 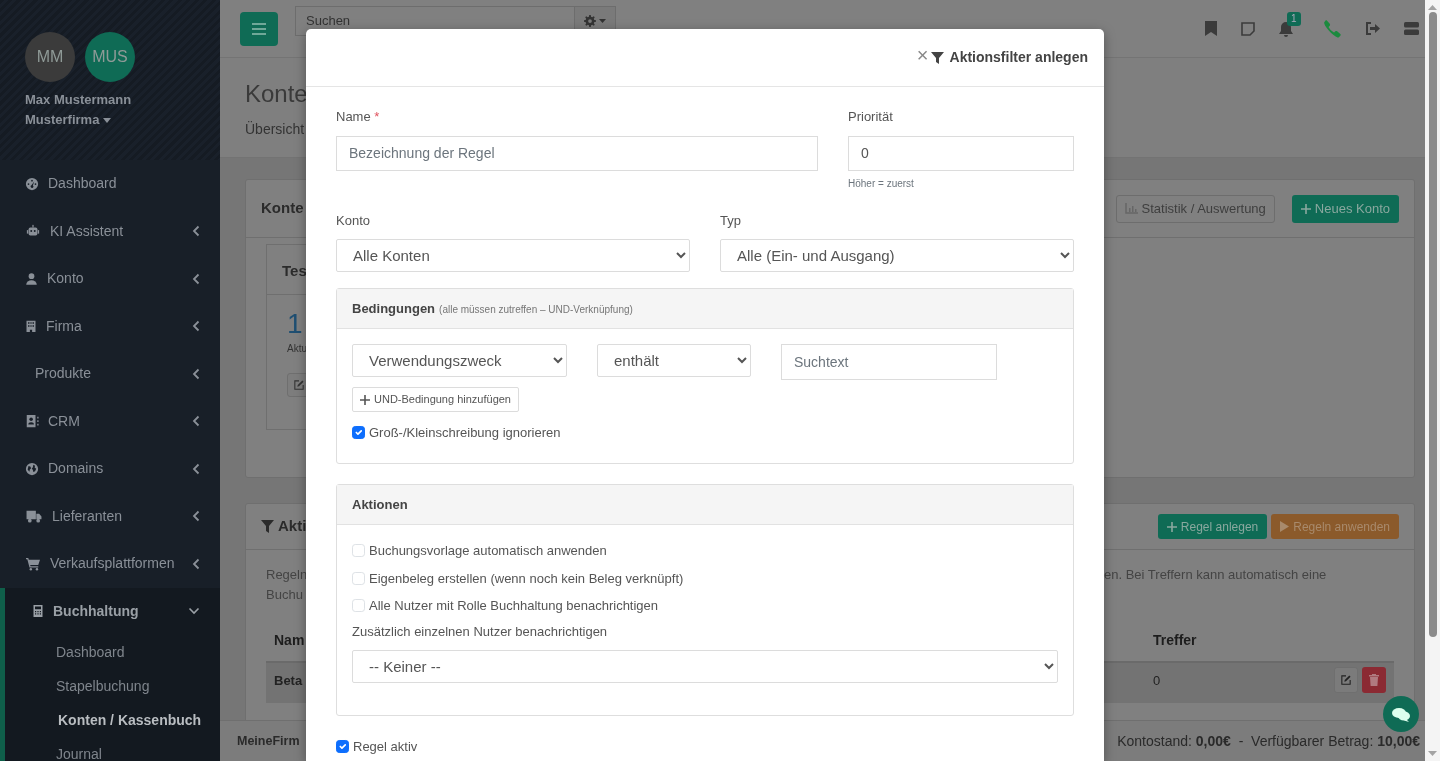 I want to click on menu-item: KI Assistent, so click(x=110, y=231).